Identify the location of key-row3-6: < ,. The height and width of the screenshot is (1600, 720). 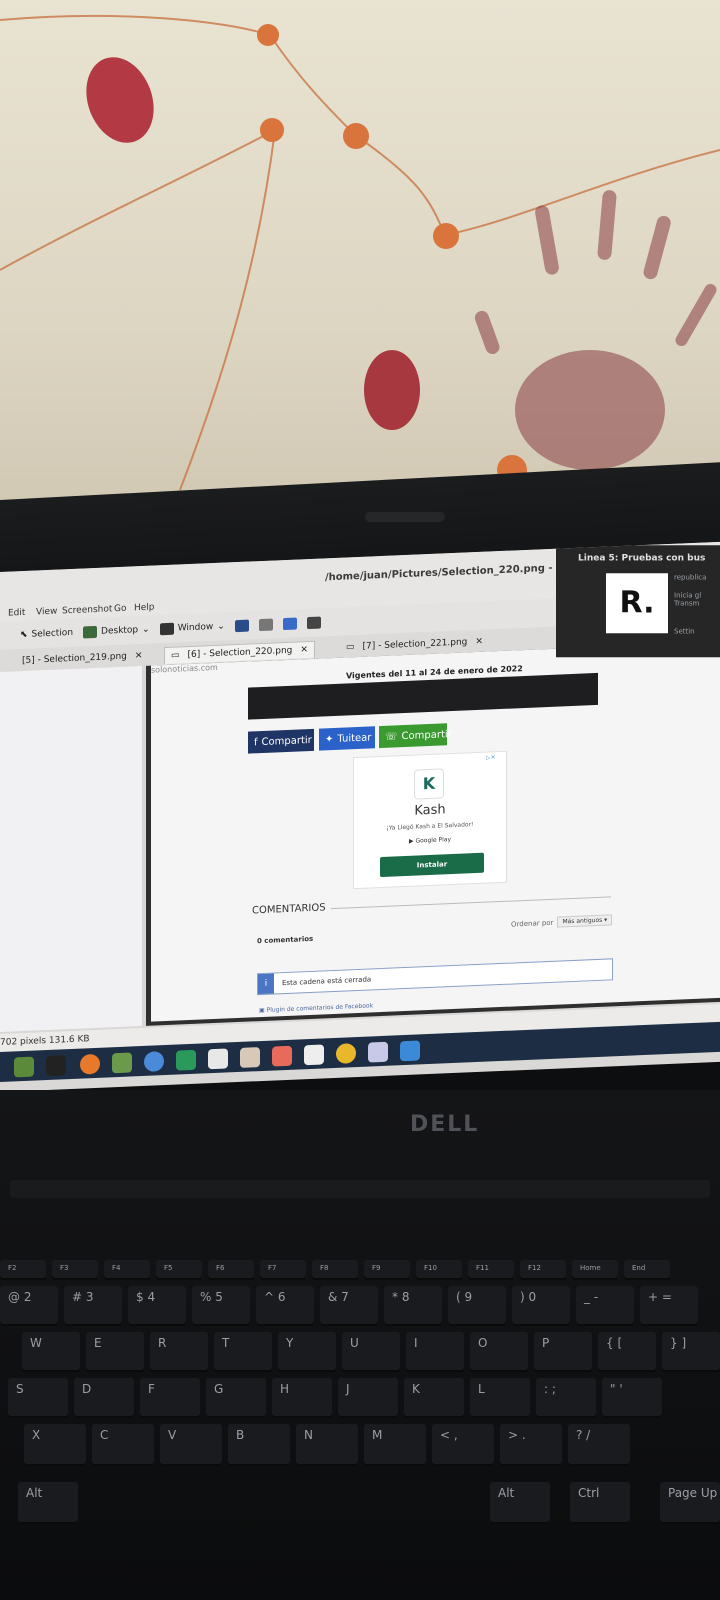
(463, 1445).